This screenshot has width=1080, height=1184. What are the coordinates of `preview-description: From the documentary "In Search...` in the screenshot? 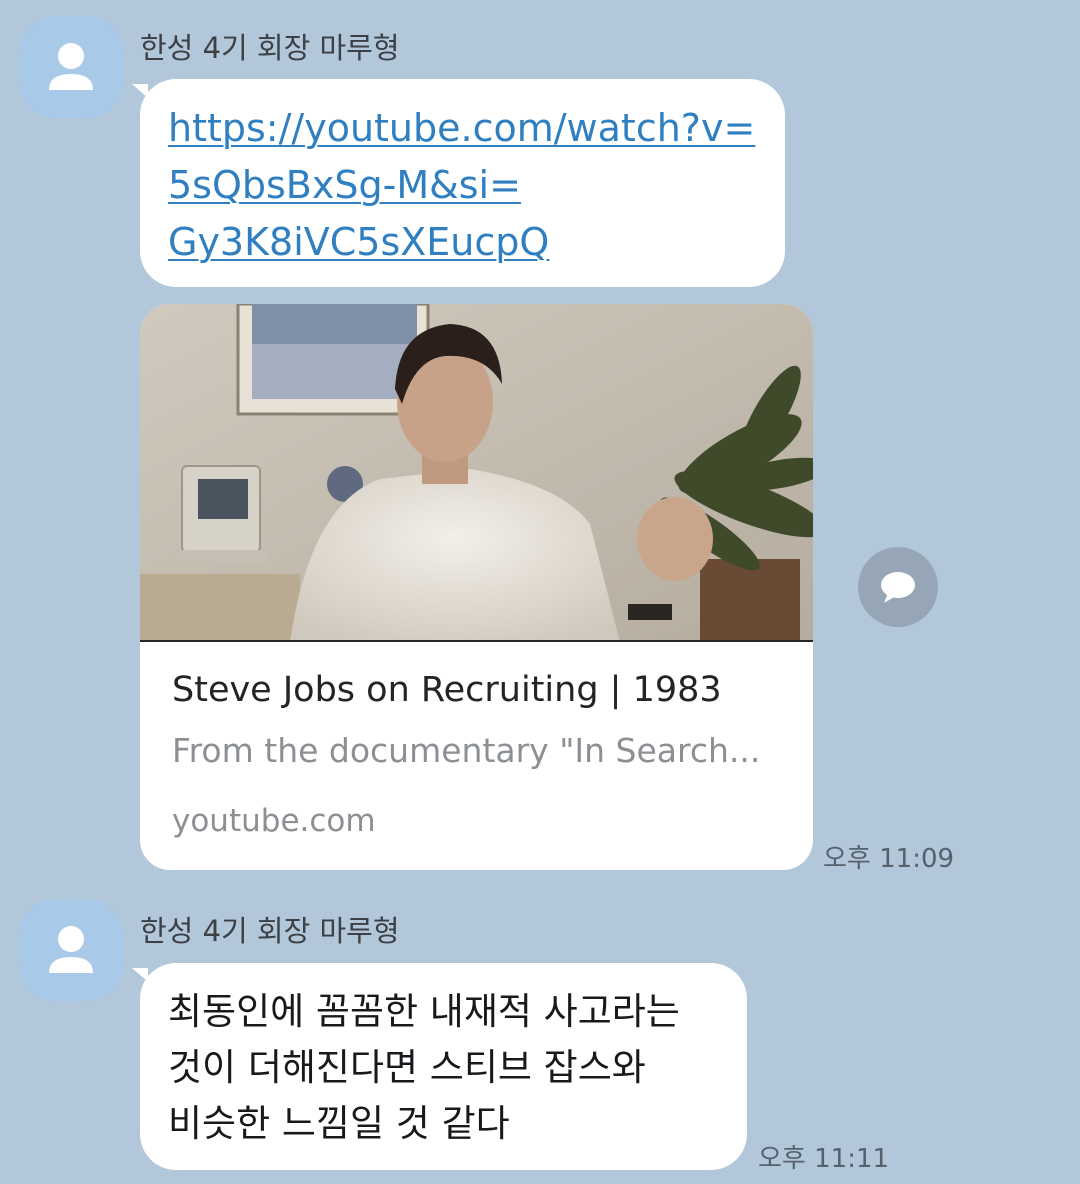 It's located at (466, 750).